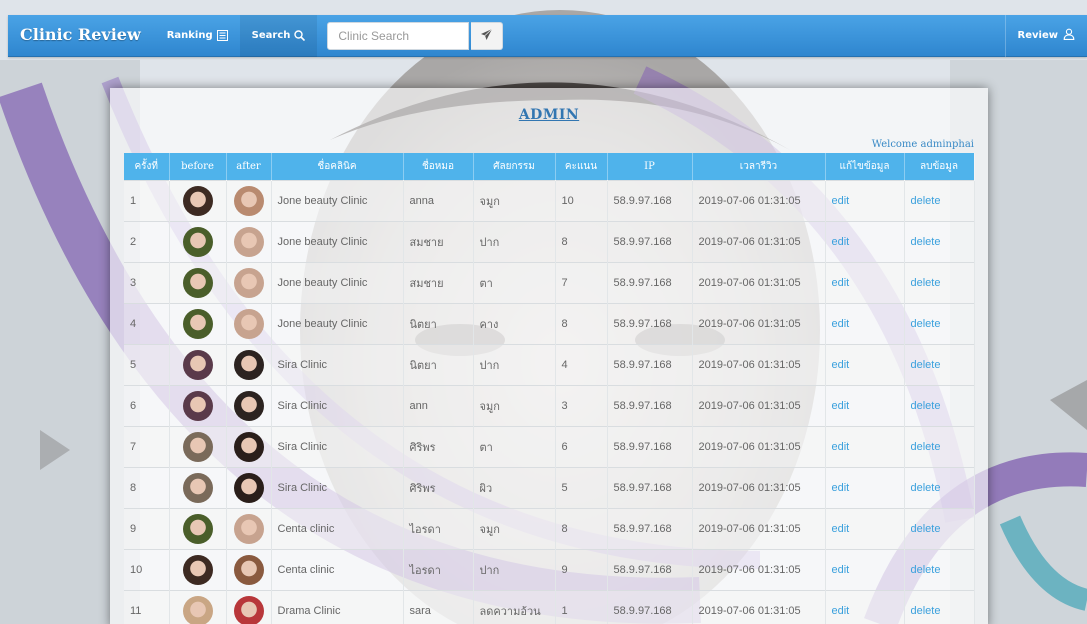 The height and width of the screenshot is (624, 1087). I want to click on search-link: Search, so click(278, 35).